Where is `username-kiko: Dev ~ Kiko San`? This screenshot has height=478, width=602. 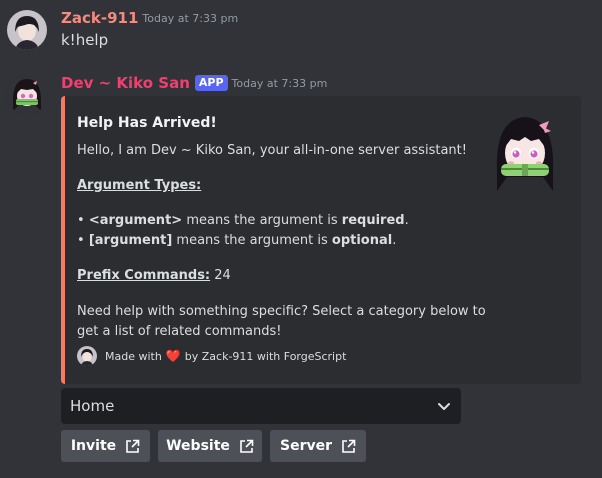
username-kiko: Dev ~ Kiko San is located at coordinates (125, 83).